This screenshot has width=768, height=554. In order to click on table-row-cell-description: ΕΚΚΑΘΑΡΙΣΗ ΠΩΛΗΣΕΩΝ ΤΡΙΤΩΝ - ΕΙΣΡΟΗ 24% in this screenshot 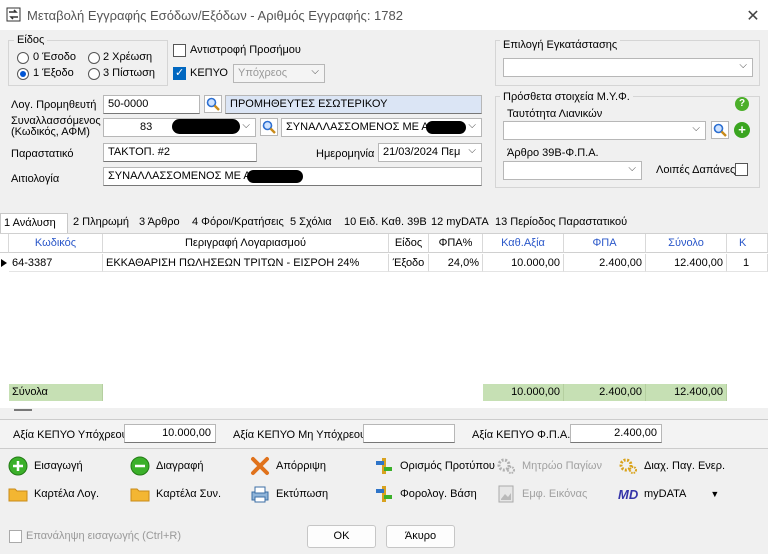, I will do `click(246, 263)`.